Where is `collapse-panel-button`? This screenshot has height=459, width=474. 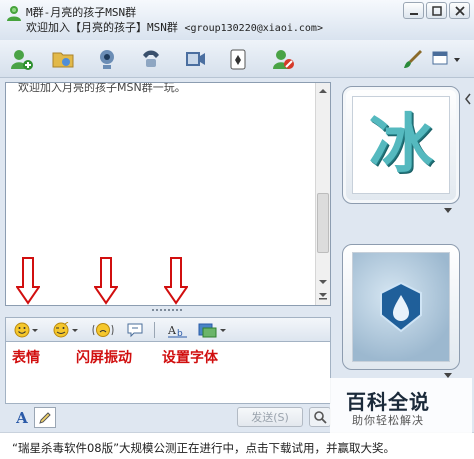
collapse-panel-button is located at coordinates (468, 99).